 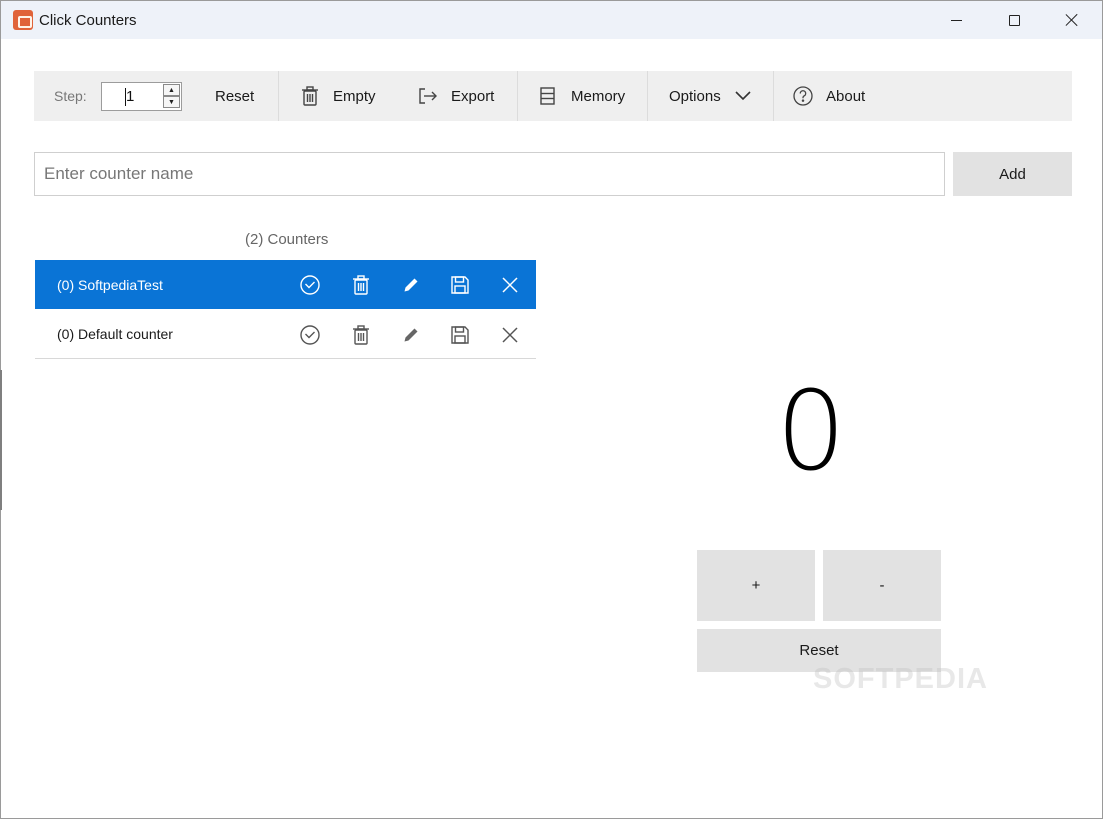 I want to click on options-dropdown: Options, so click(x=711, y=96).